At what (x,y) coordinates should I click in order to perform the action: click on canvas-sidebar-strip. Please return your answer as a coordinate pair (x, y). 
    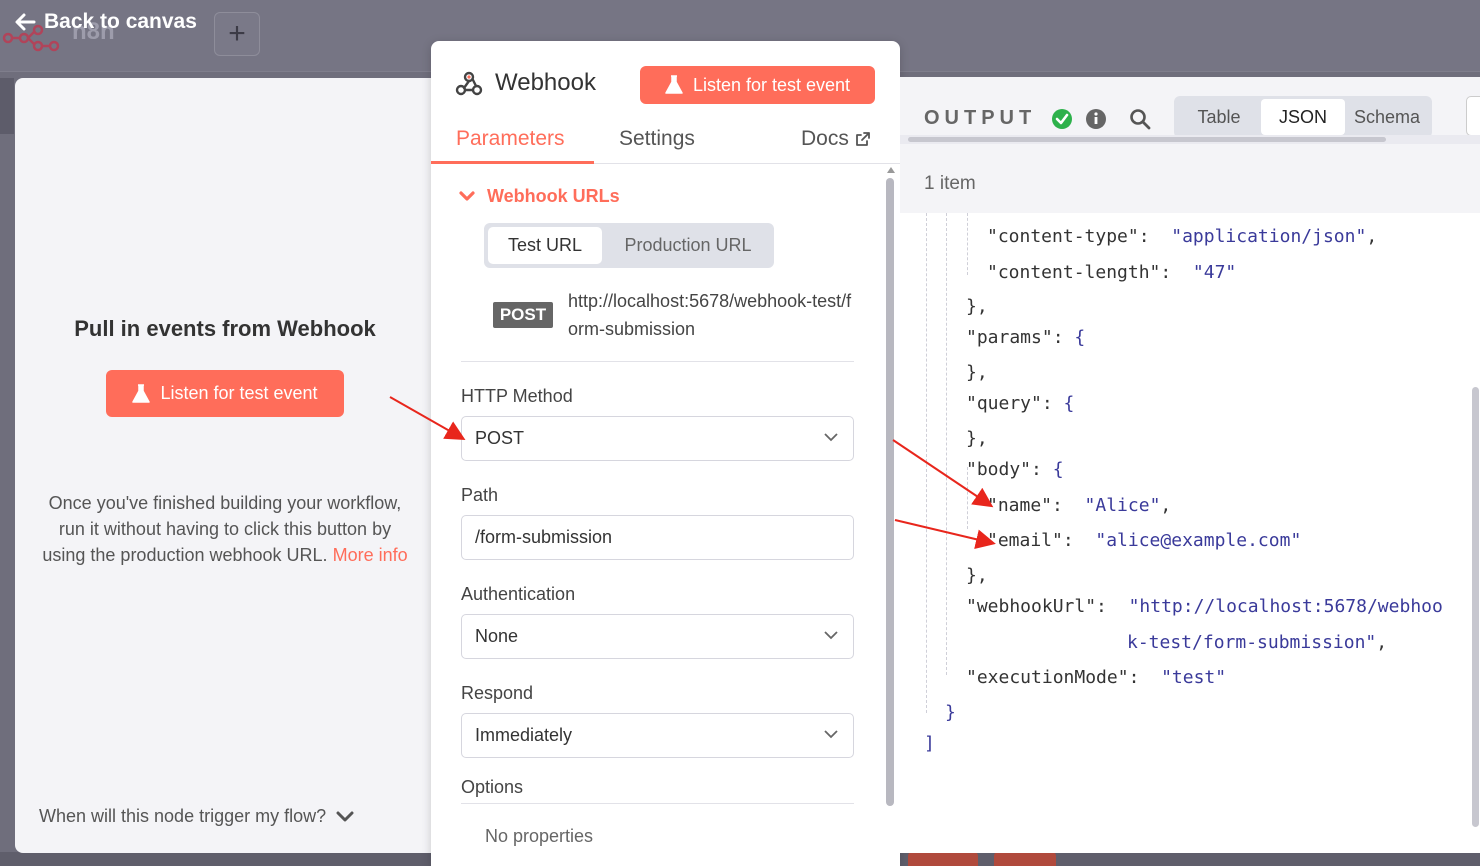
    Looking at the image, I should click on (7, 106).